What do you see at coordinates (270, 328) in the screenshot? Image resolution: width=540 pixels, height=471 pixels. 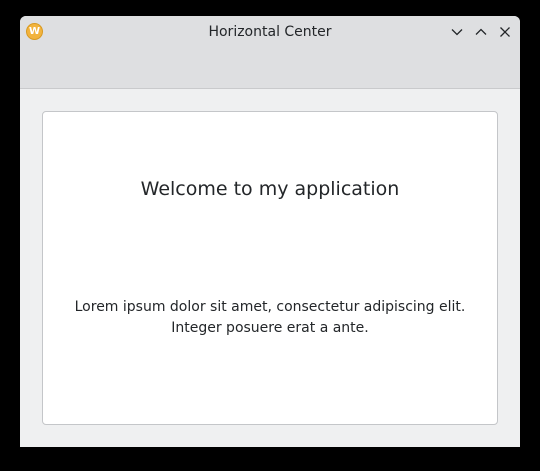 I see `body-line-2: Integer posuere erat a ante.` at bounding box center [270, 328].